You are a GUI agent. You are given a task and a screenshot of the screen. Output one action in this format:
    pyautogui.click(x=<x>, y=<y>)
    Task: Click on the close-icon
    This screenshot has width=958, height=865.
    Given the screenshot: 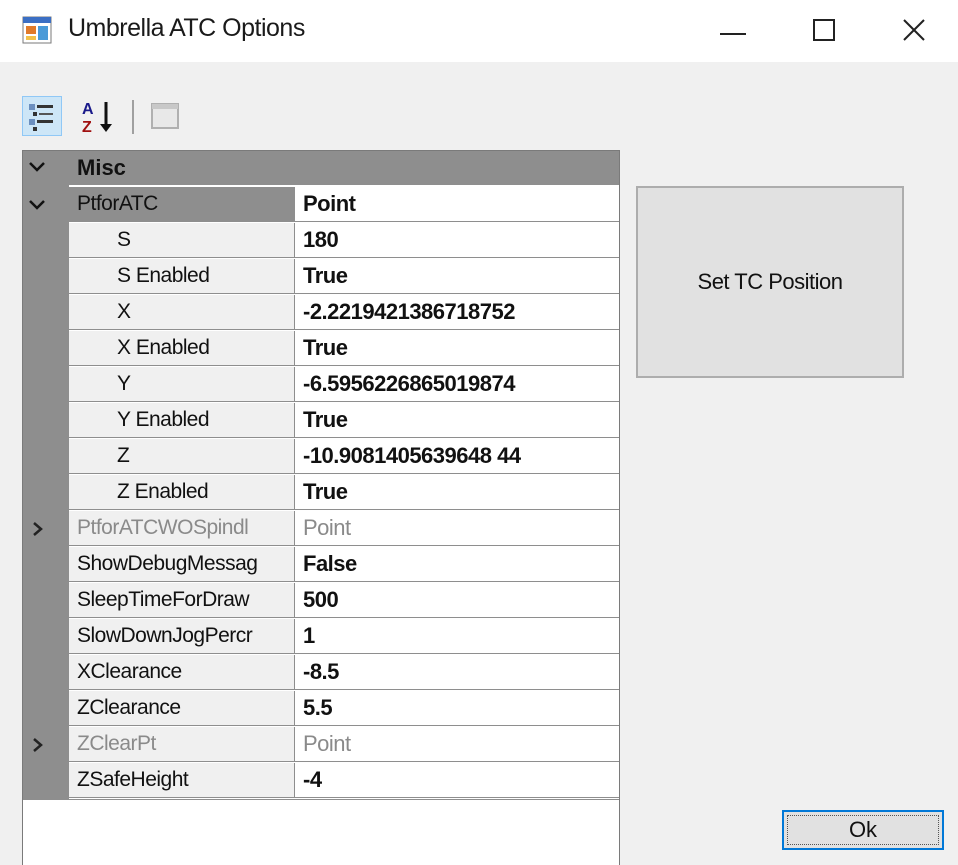 What is the action you would take?
    pyautogui.click(x=914, y=30)
    